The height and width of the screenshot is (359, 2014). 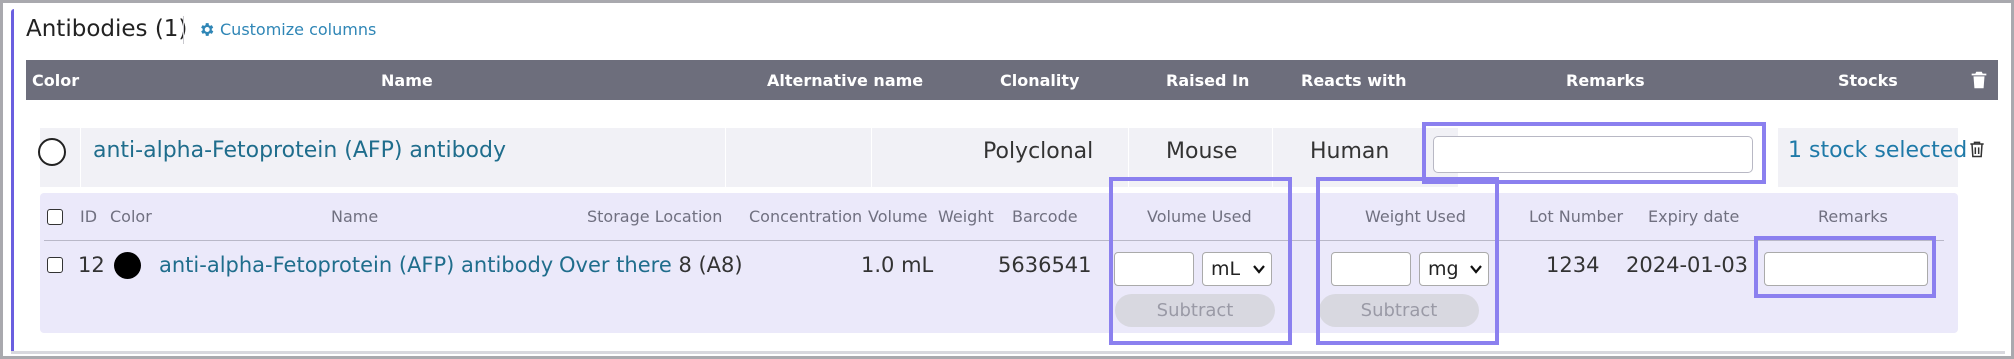 What do you see at coordinates (1350, 151) in the screenshot?
I see `reacts-with-value: Human` at bounding box center [1350, 151].